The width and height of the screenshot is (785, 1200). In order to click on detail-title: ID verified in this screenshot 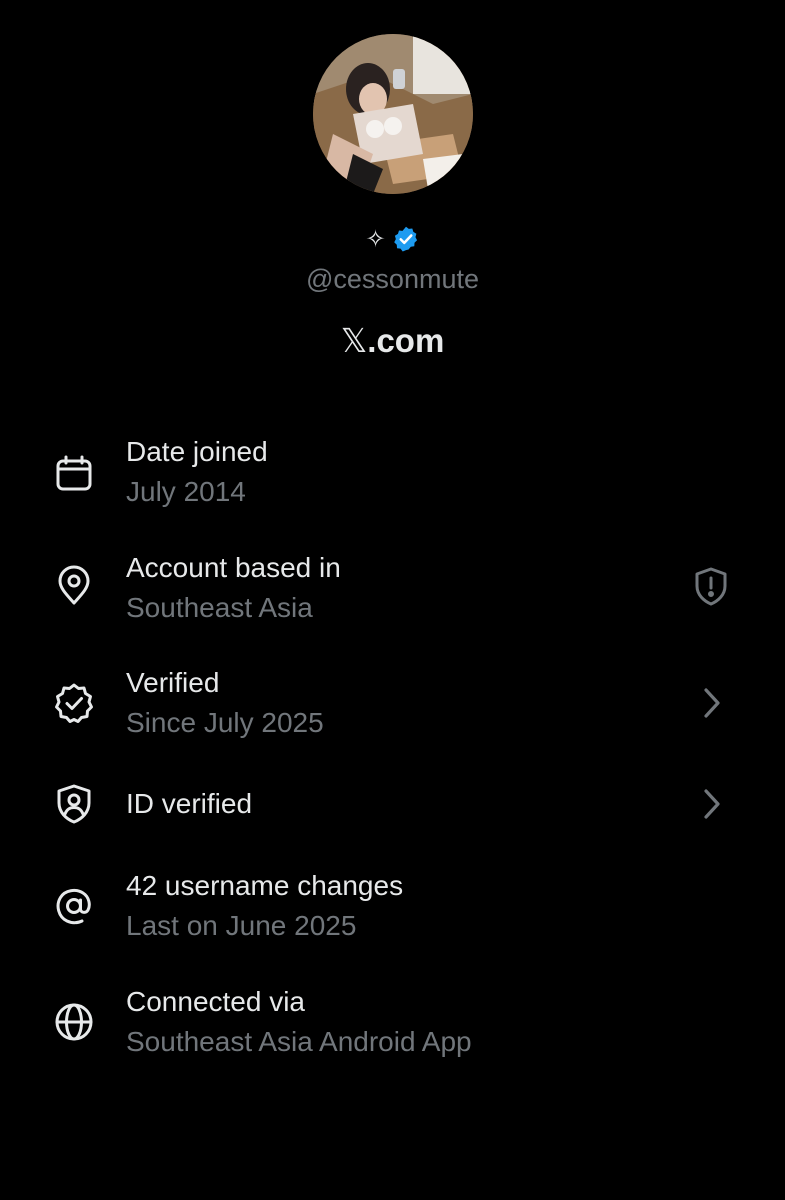, I will do `click(189, 803)`.